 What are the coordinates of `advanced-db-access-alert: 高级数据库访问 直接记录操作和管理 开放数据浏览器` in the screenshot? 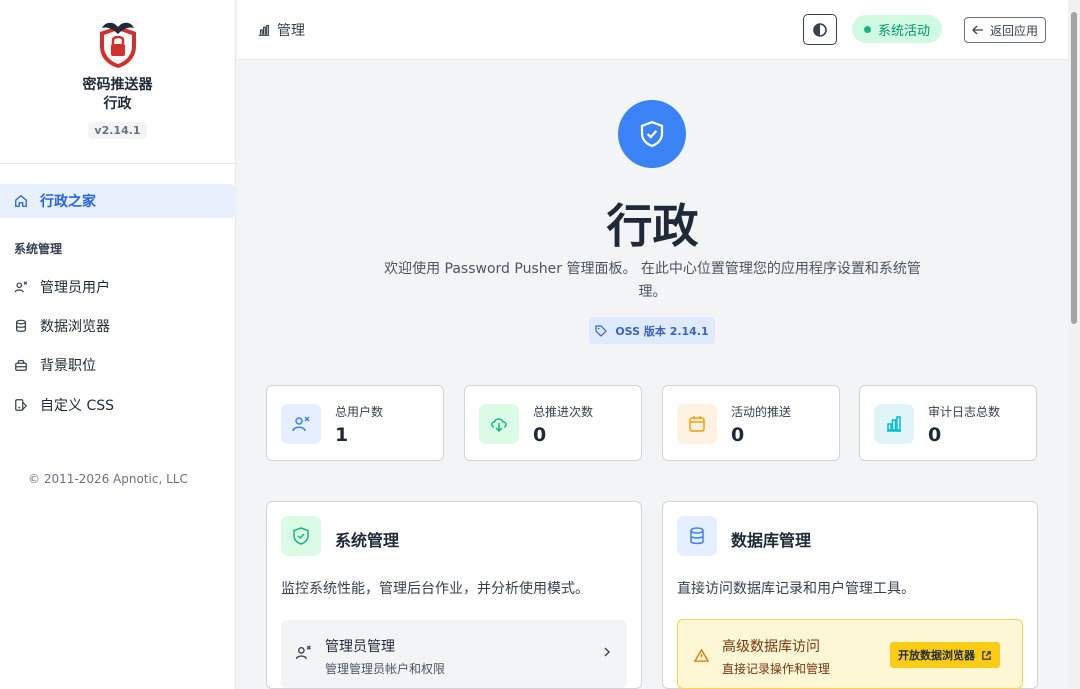 It's located at (850, 654).